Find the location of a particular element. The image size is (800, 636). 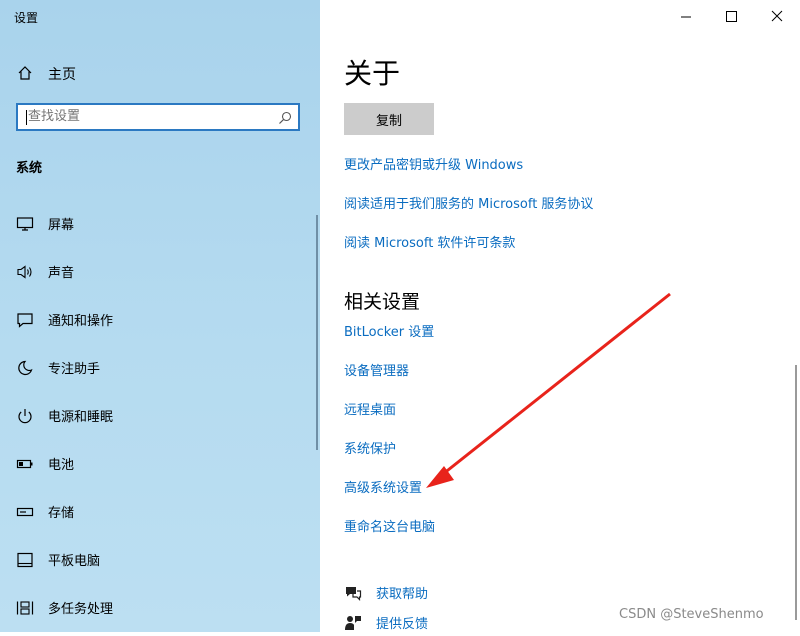

close-button is located at coordinates (777, 17).